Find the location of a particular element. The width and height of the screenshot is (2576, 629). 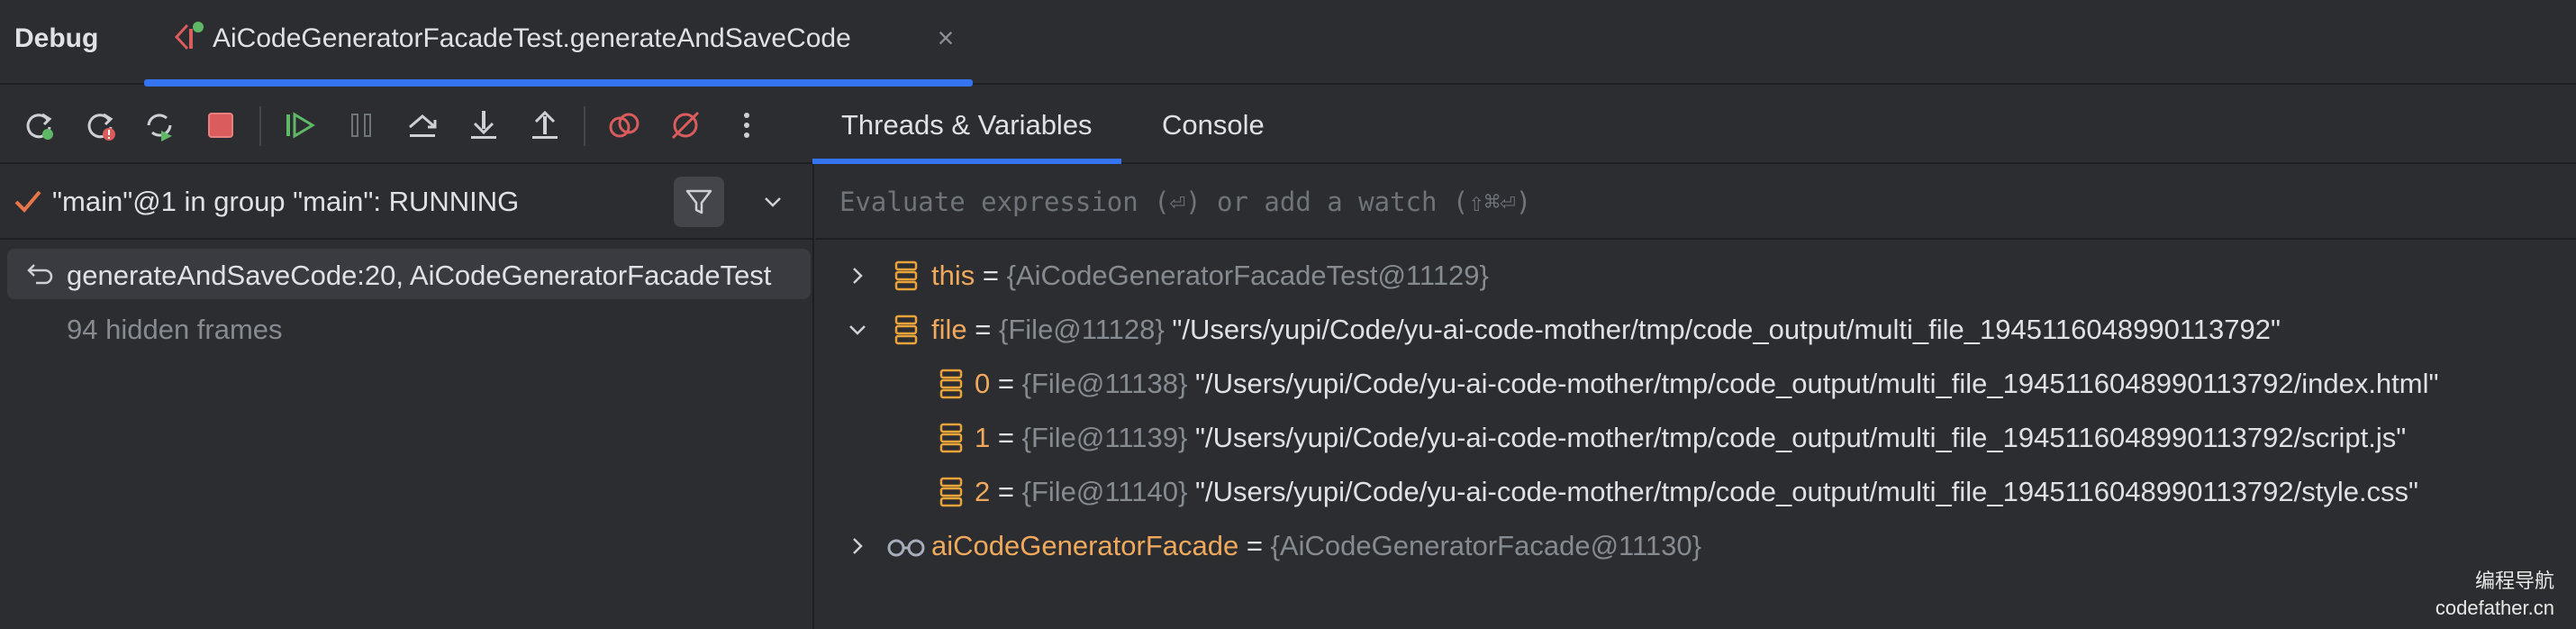

filter-button is located at coordinates (699, 202).